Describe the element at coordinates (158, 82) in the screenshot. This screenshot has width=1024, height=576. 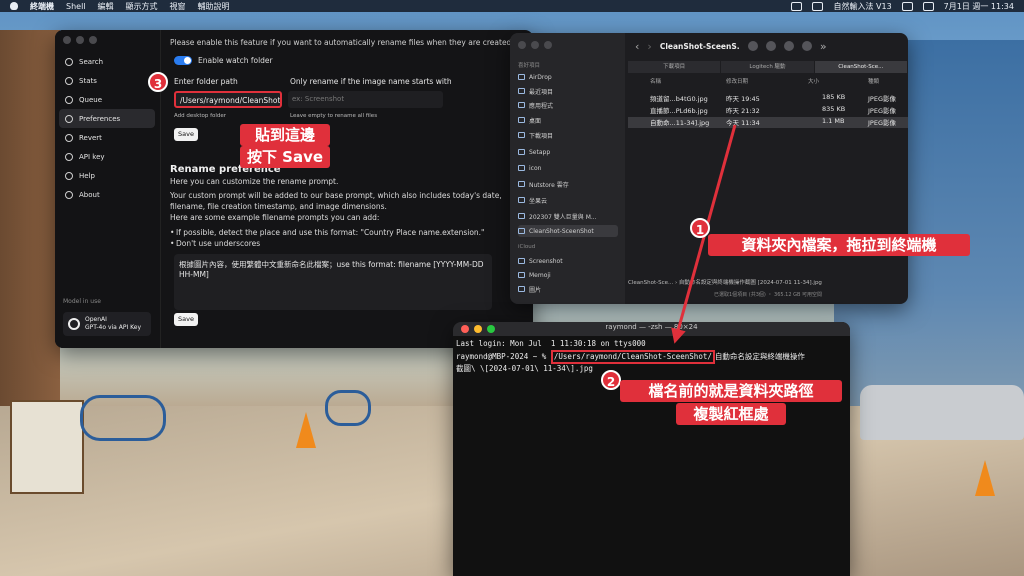
I see `step-3-badge: 3` at that location.